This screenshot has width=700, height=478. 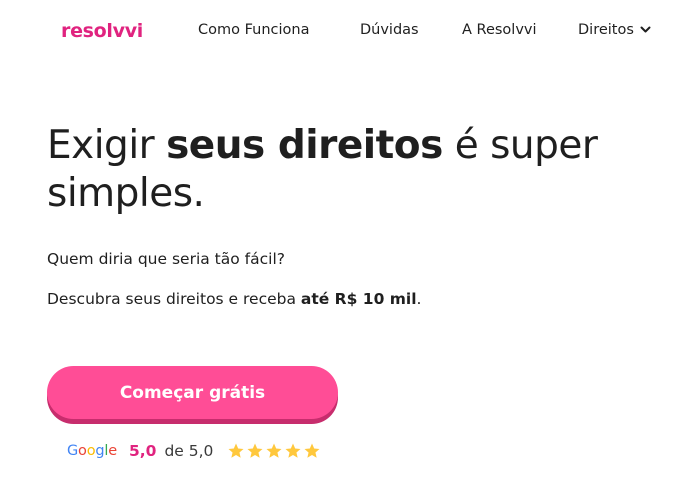 I want to click on rating-stars, so click(x=274, y=451).